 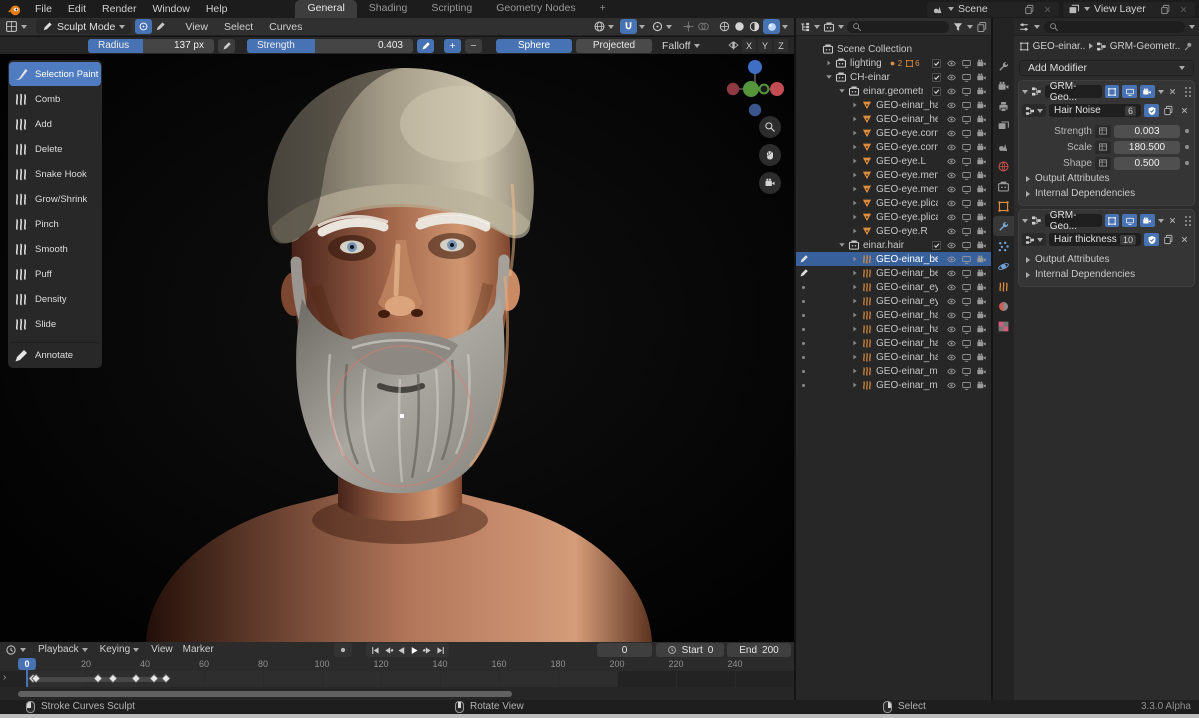 I want to click on scene-selector: Scene, so click(x=993, y=9).